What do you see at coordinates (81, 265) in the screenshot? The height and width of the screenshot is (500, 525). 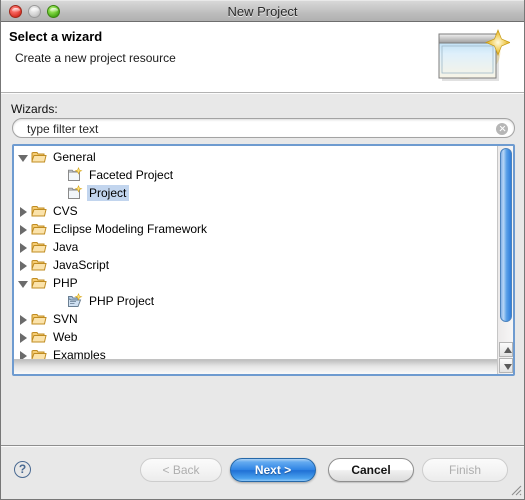 I see `tree-item-label: JavaScript` at bounding box center [81, 265].